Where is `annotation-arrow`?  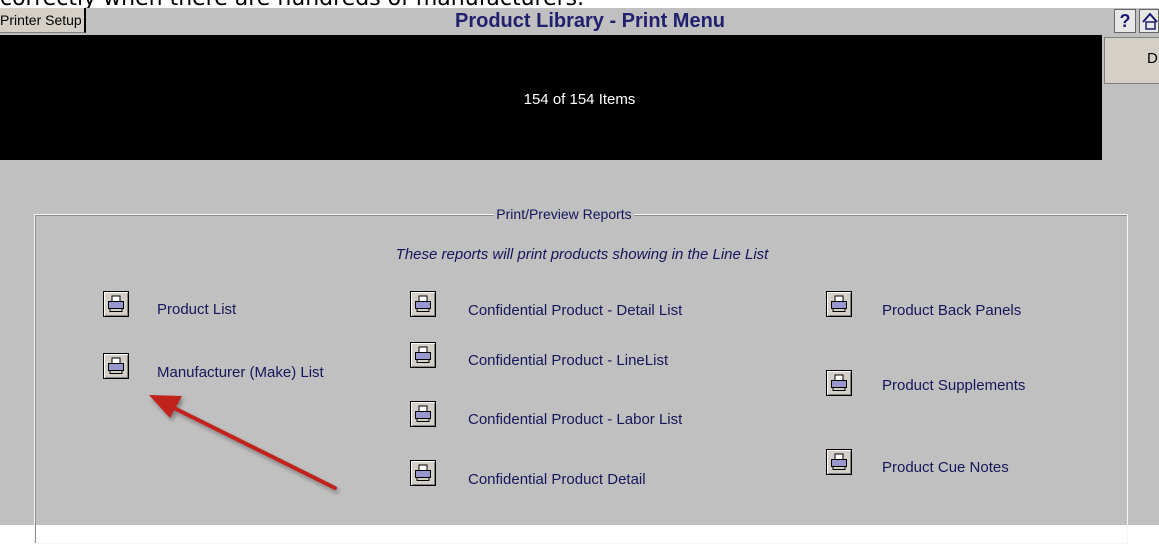 annotation-arrow is located at coordinates (243, 442).